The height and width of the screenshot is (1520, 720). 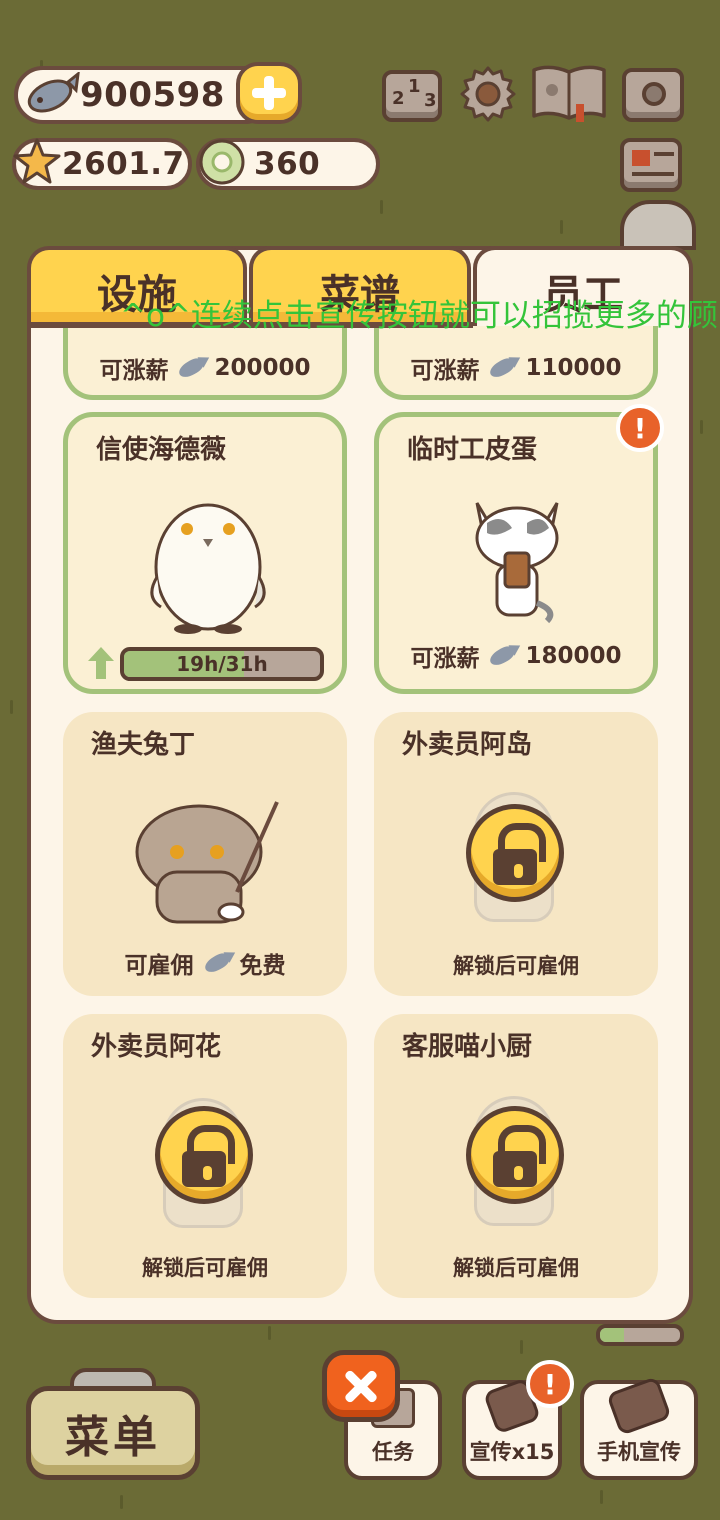 I want to click on close-button, so click(x=361, y=1386).